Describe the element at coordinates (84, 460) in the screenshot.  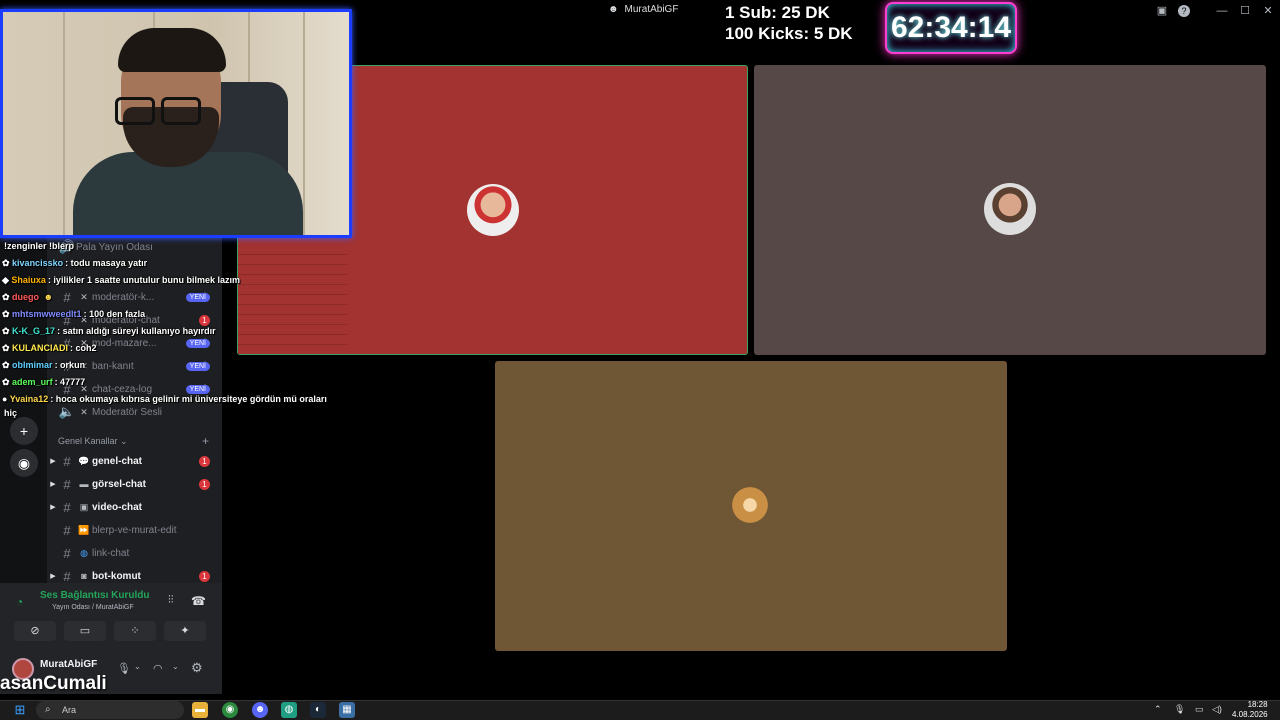
I see `speech-bubble-icon: 💬` at that location.